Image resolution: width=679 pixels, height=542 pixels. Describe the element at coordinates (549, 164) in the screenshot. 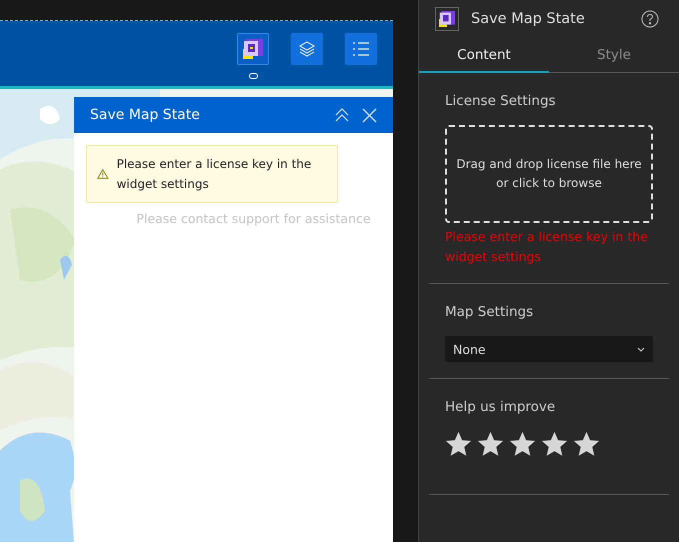

I see `drop-zone-text: Drag and drop license file here` at that location.